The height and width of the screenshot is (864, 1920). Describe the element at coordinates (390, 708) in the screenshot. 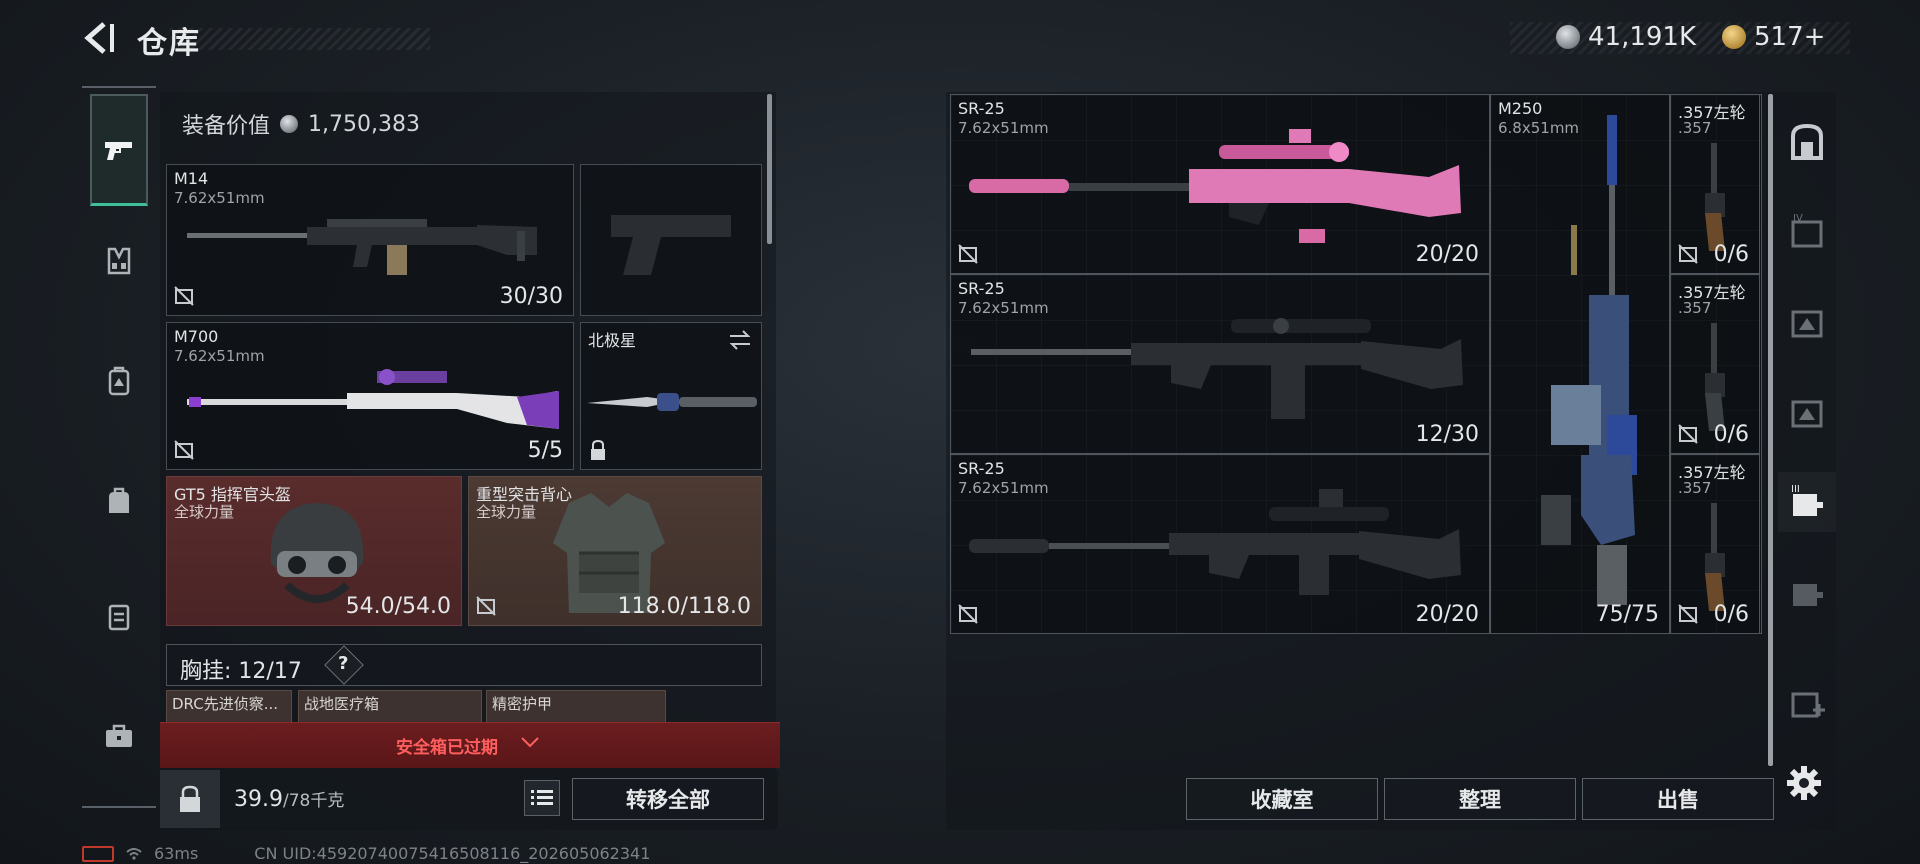

I see `rig-item-2: 战地医疗箱` at that location.